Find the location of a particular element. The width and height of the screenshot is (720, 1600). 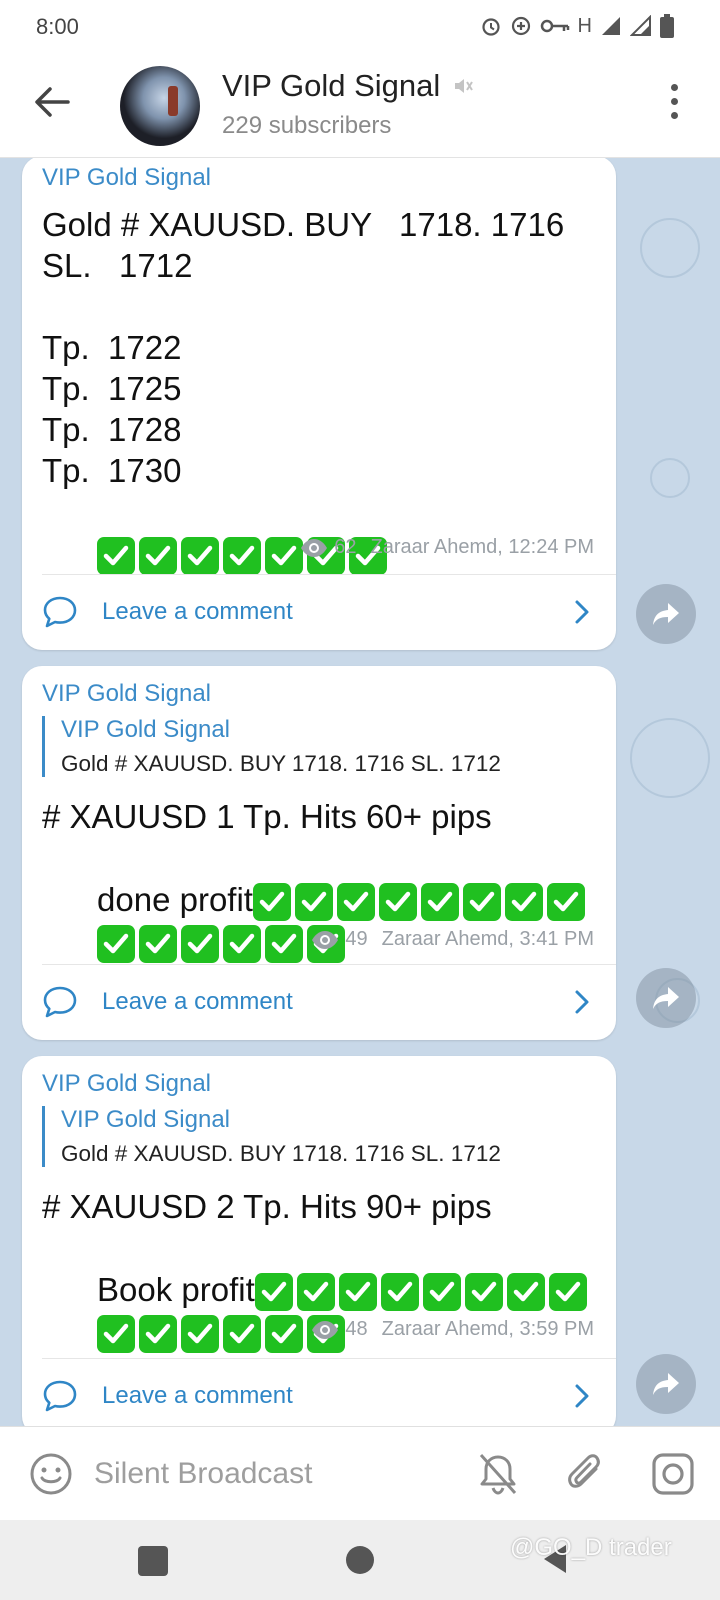

avatar-figure is located at coordinates (173, 101).